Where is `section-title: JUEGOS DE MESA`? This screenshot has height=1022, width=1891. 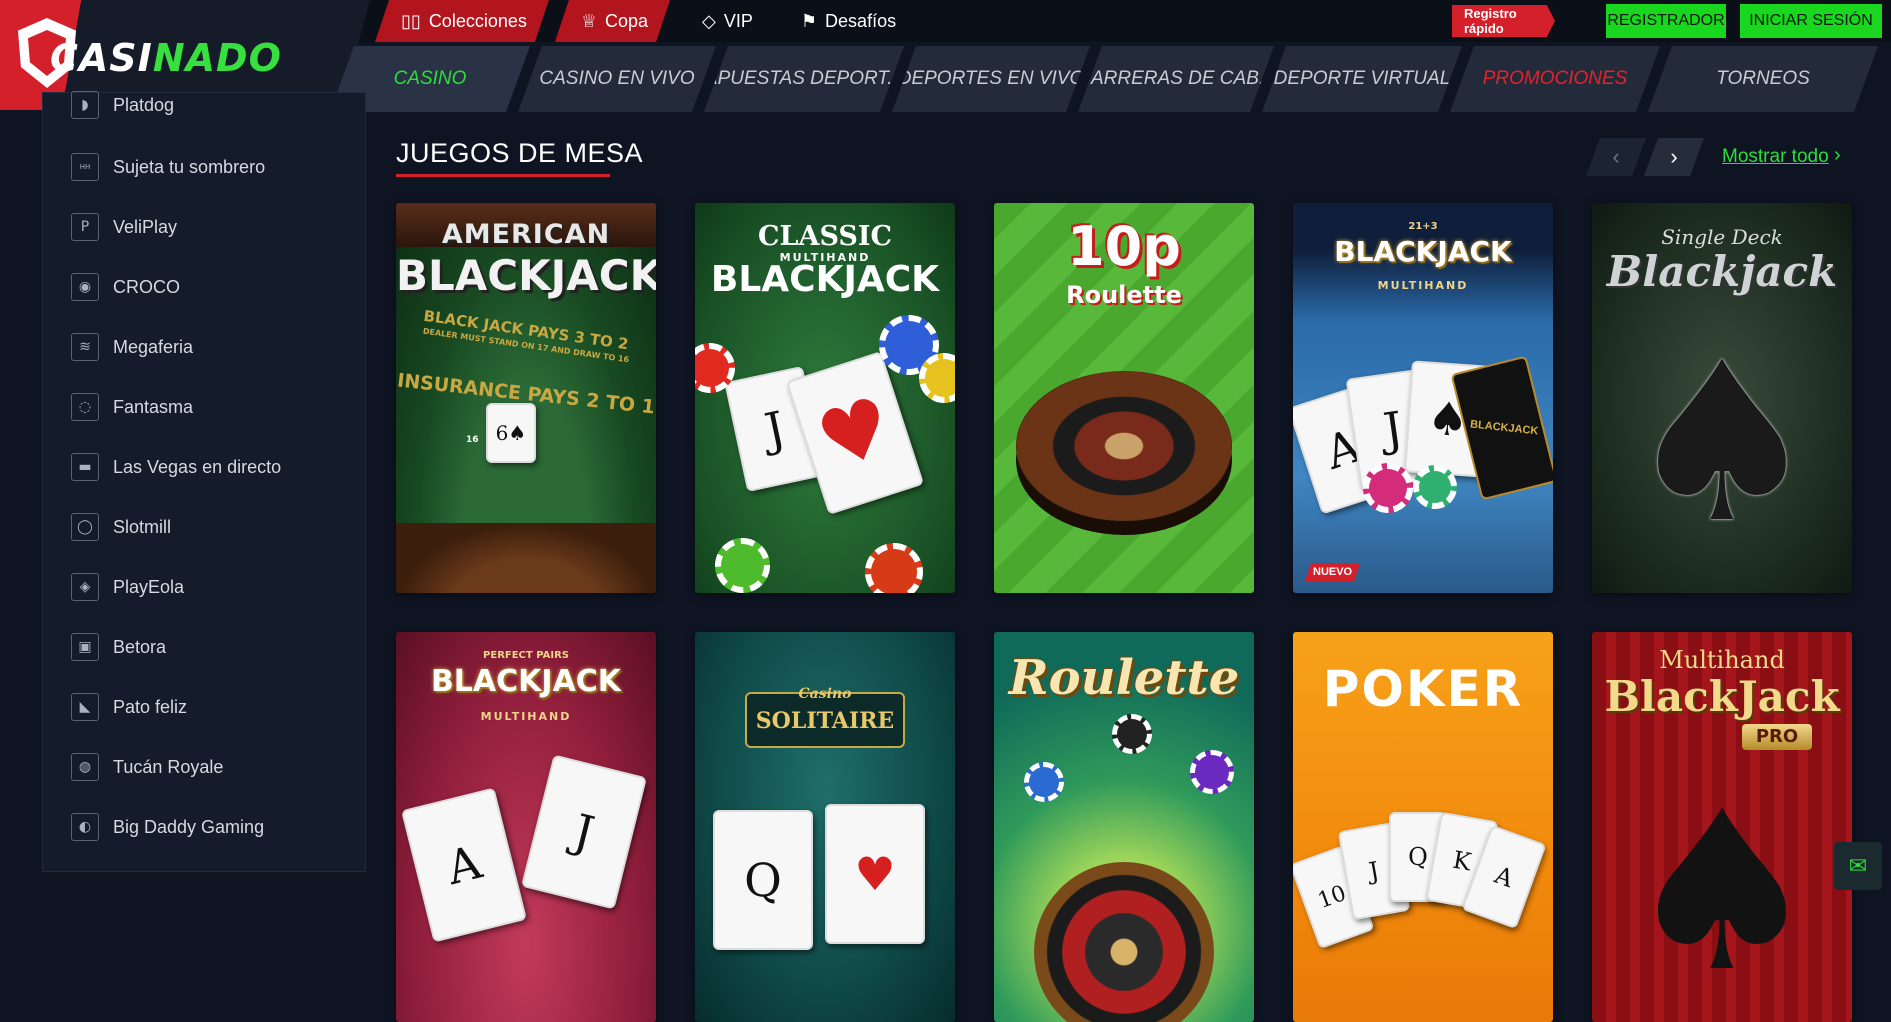 section-title: JUEGOS DE MESA is located at coordinates (520, 153).